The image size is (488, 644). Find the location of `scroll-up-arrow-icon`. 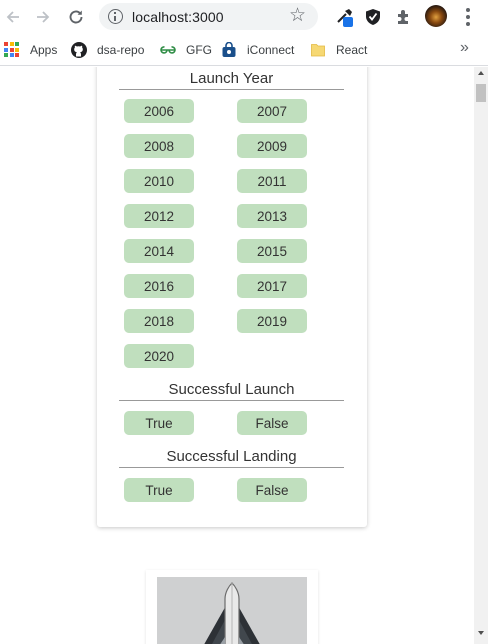

scroll-up-arrow-icon is located at coordinates (481, 73).